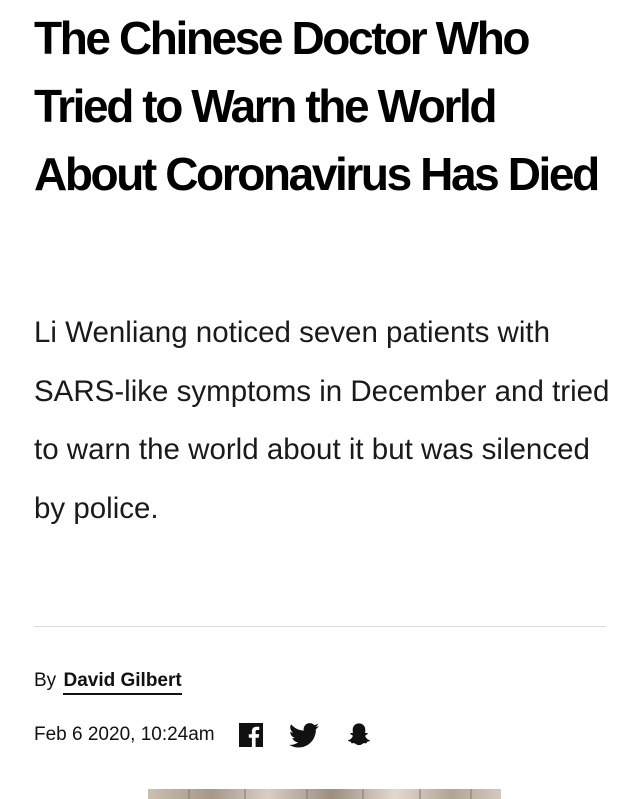 The height and width of the screenshot is (799, 640). I want to click on share-twitter-button, so click(303, 735).